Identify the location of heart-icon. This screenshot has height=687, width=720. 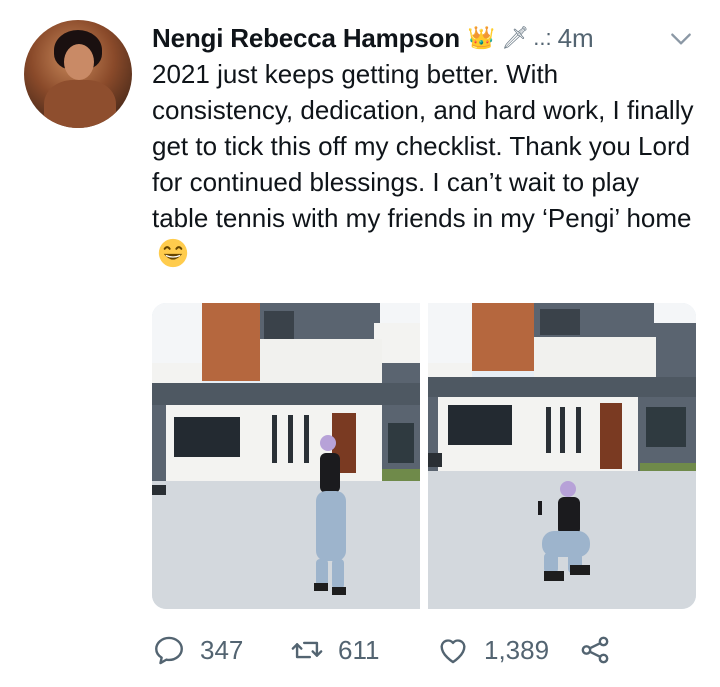
(453, 651).